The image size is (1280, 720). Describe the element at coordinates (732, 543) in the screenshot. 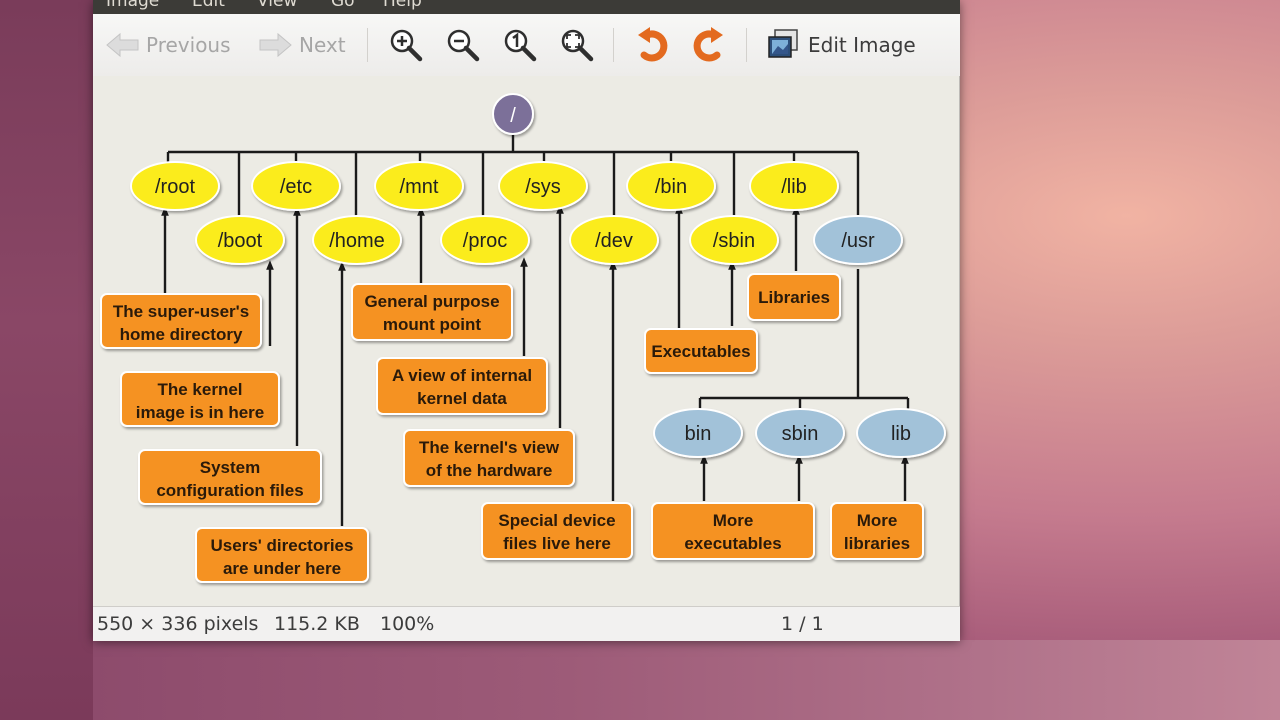

I see `svg-text: executables` at that location.